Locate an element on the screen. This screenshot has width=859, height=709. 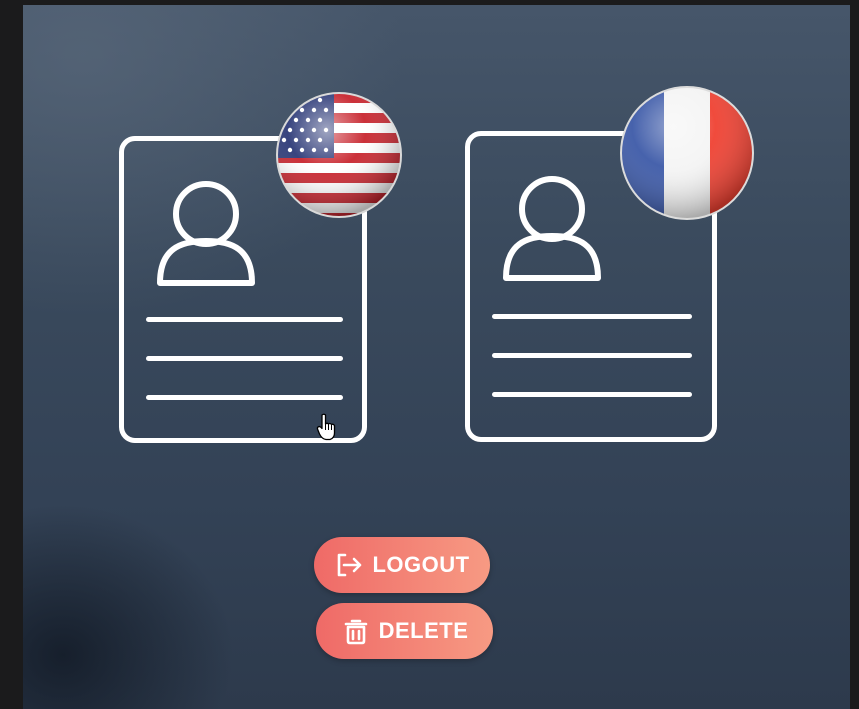
logout-label: LOGOUT is located at coordinates (421, 564).